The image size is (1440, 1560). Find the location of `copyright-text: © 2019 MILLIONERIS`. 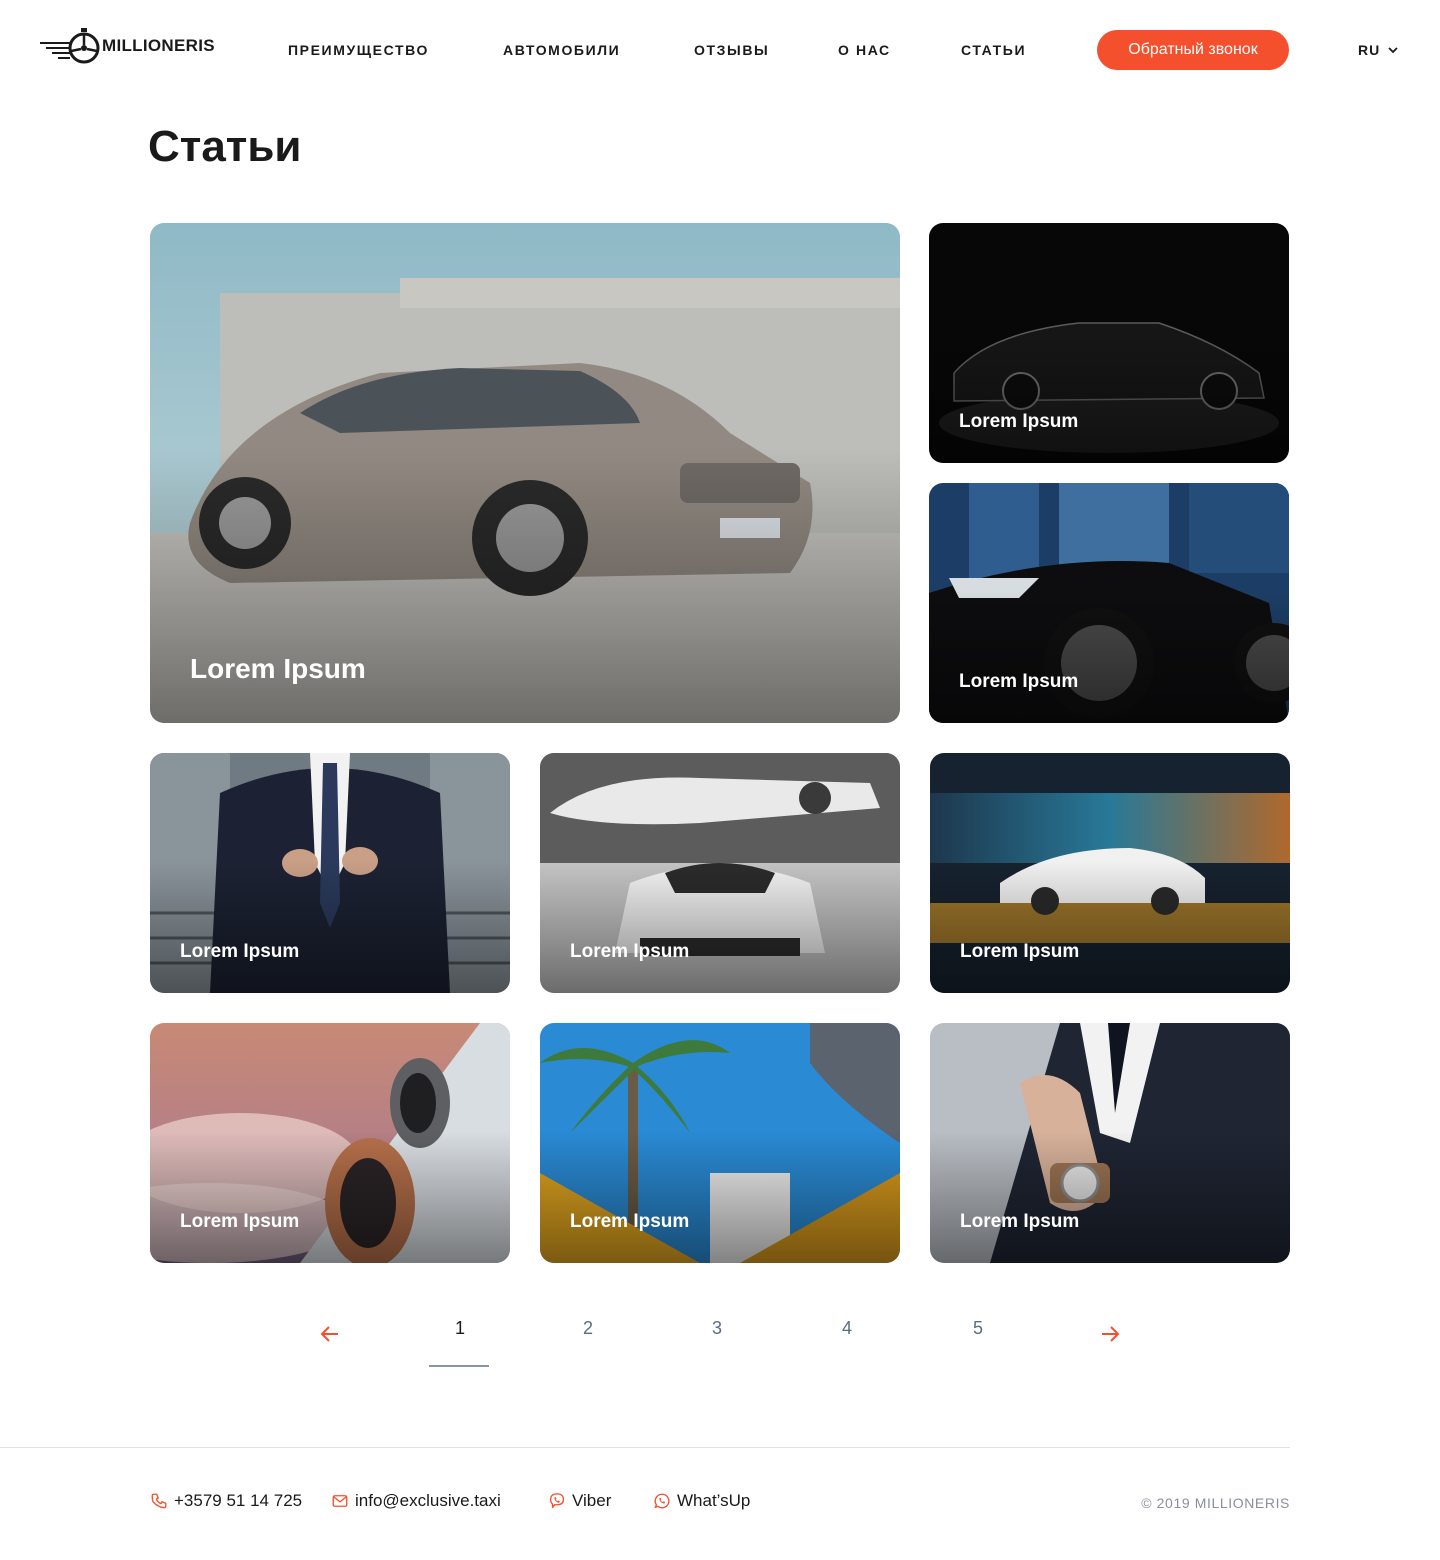

copyright-text: © 2019 MILLIONERIS is located at coordinates (1215, 1503).